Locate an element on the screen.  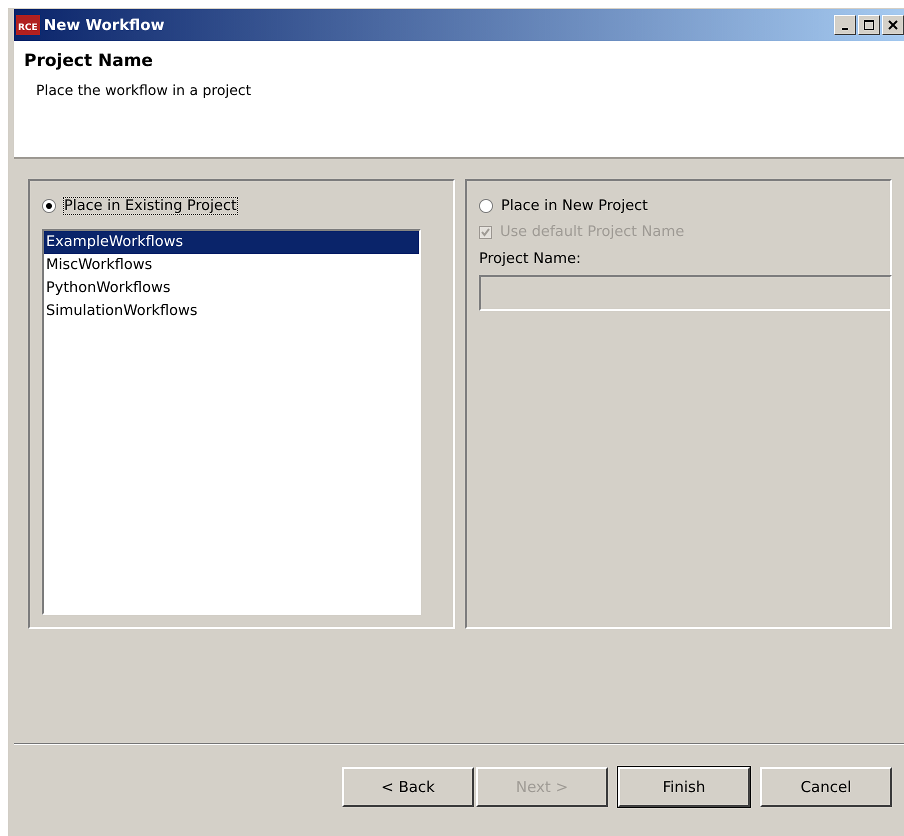
dialog-button: Cancel is located at coordinates (826, 787).